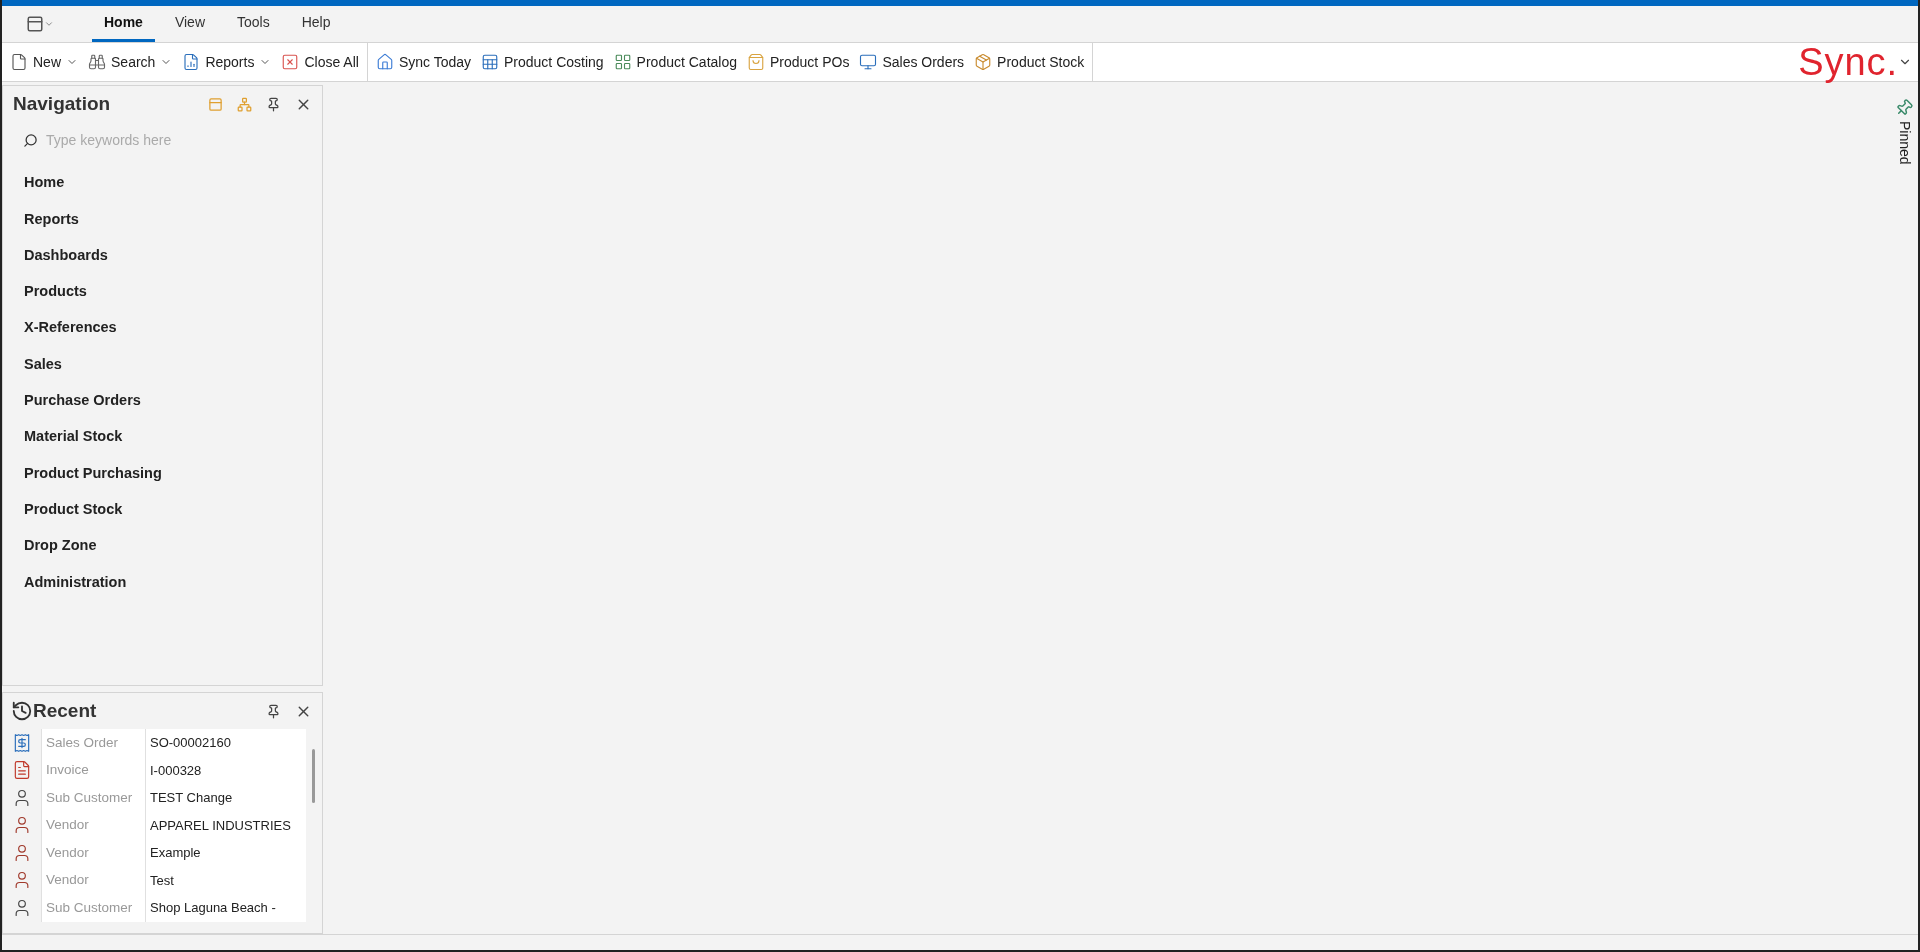  What do you see at coordinates (162, 509) in the screenshot?
I see `navigation-item: Product Stock` at bounding box center [162, 509].